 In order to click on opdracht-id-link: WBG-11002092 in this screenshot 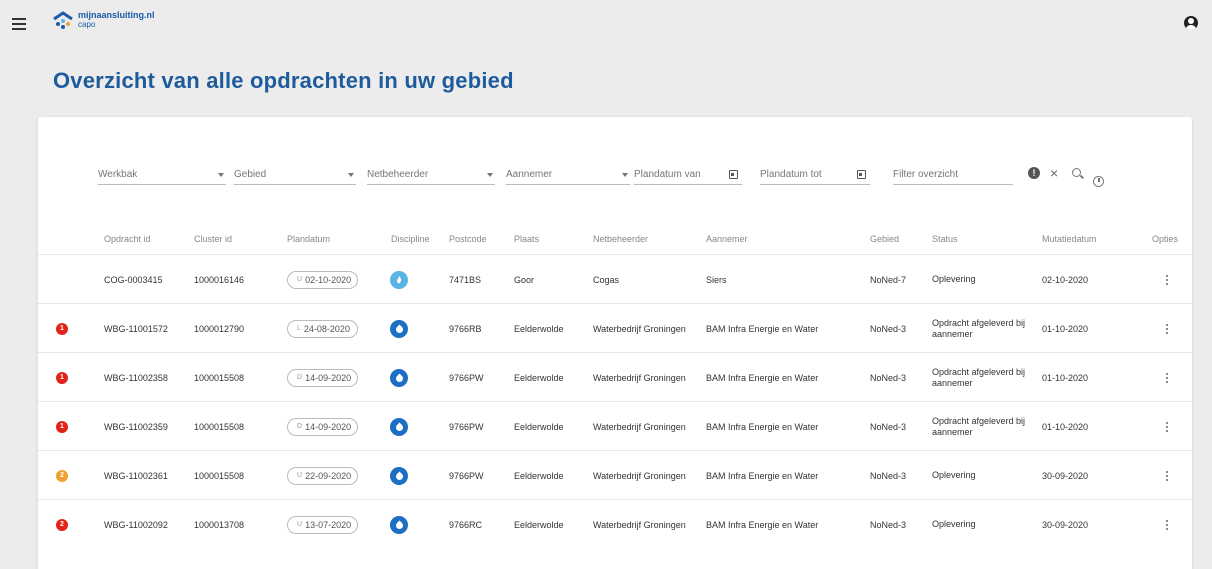, I will do `click(136, 524)`.